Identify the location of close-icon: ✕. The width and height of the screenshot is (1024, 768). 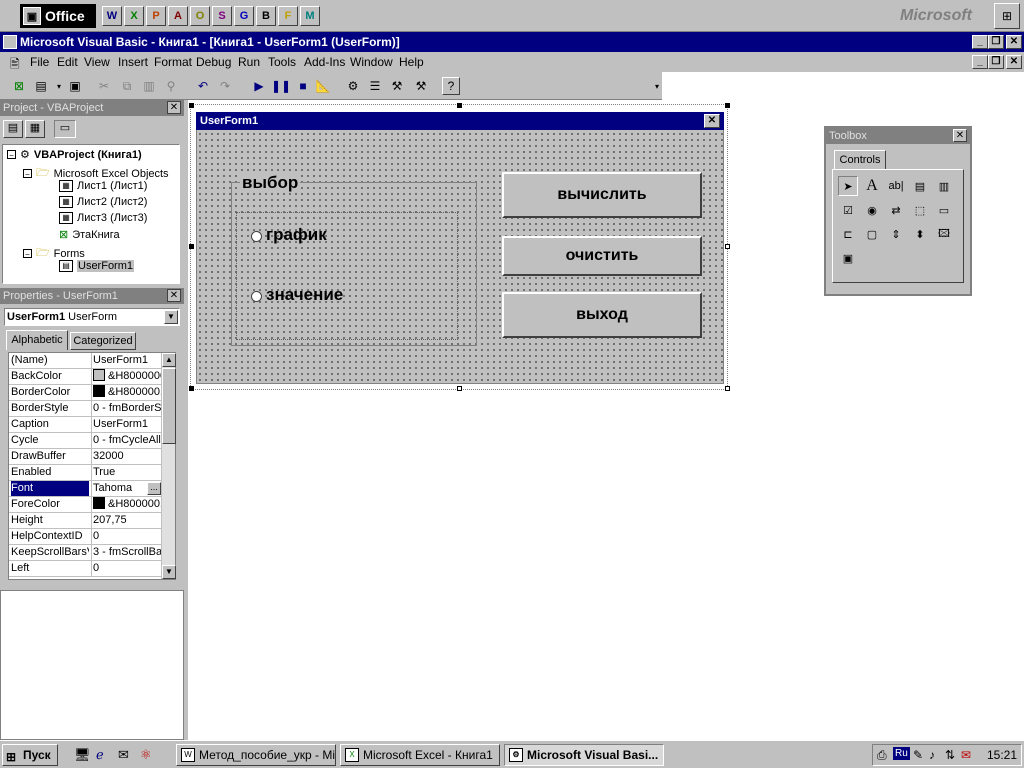
(712, 121).